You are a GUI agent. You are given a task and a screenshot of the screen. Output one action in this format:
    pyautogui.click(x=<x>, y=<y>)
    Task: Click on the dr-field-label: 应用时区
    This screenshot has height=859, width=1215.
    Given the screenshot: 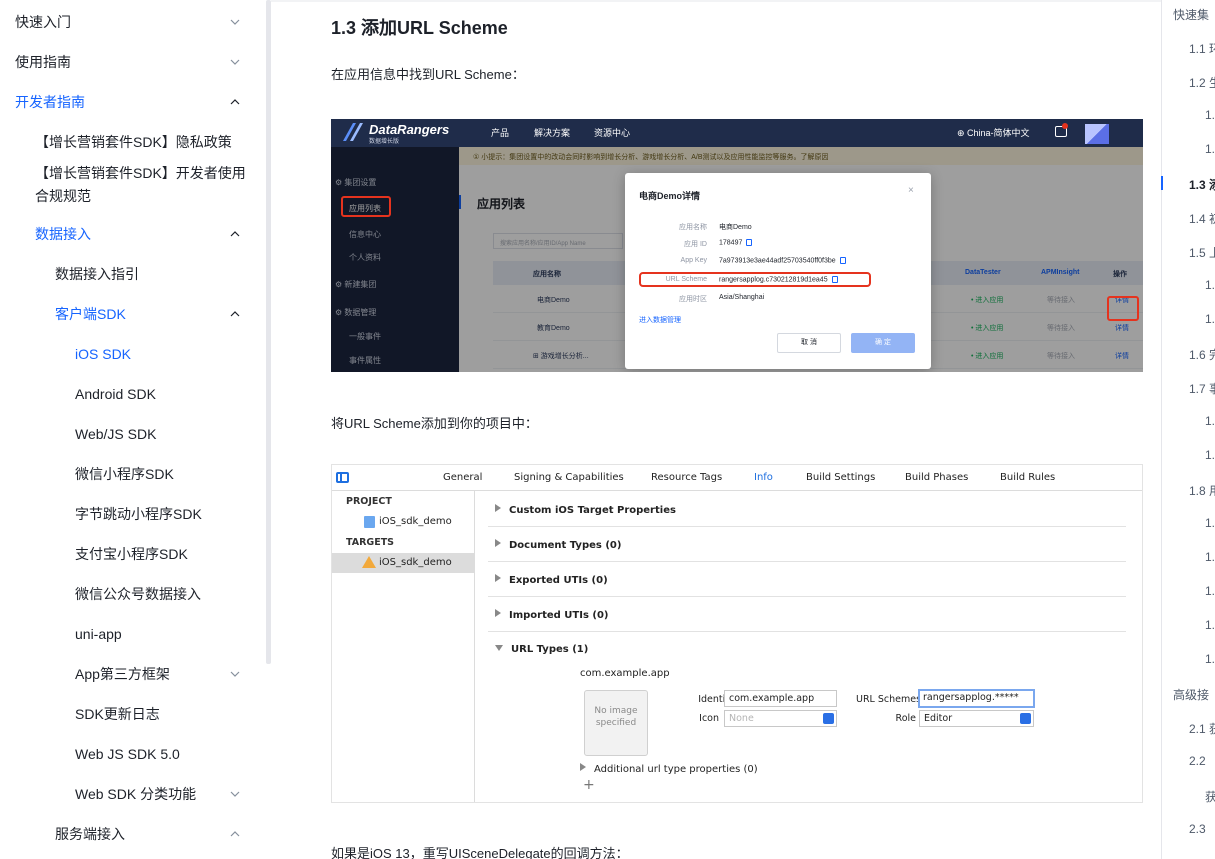 What is the action you would take?
    pyautogui.click(x=693, y=299)
    